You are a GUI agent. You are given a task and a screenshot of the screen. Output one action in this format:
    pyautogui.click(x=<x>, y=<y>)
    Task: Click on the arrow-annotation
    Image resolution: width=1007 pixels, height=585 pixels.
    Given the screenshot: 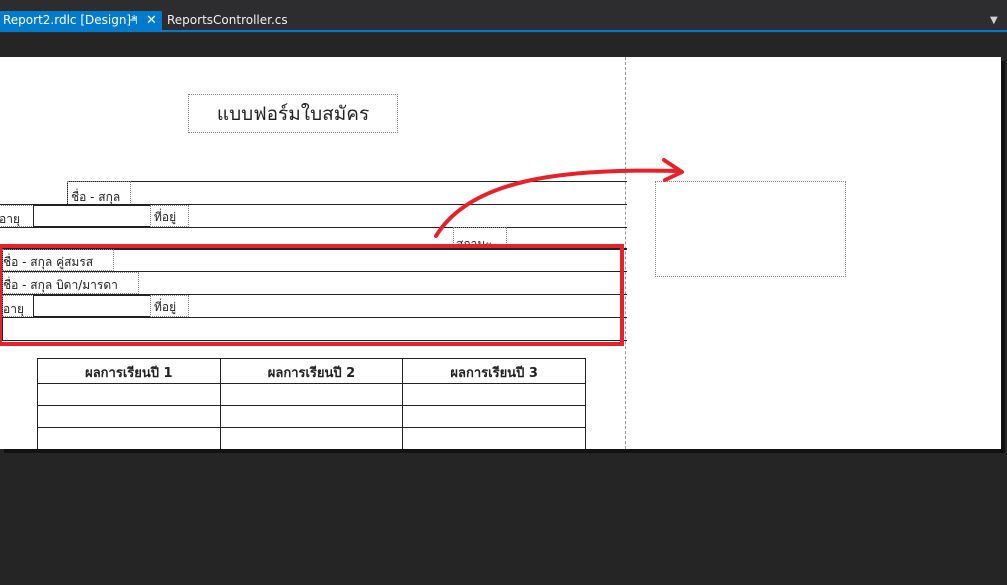 What is the action you would take?
    pyautogui.click(x=559, y=198)
    